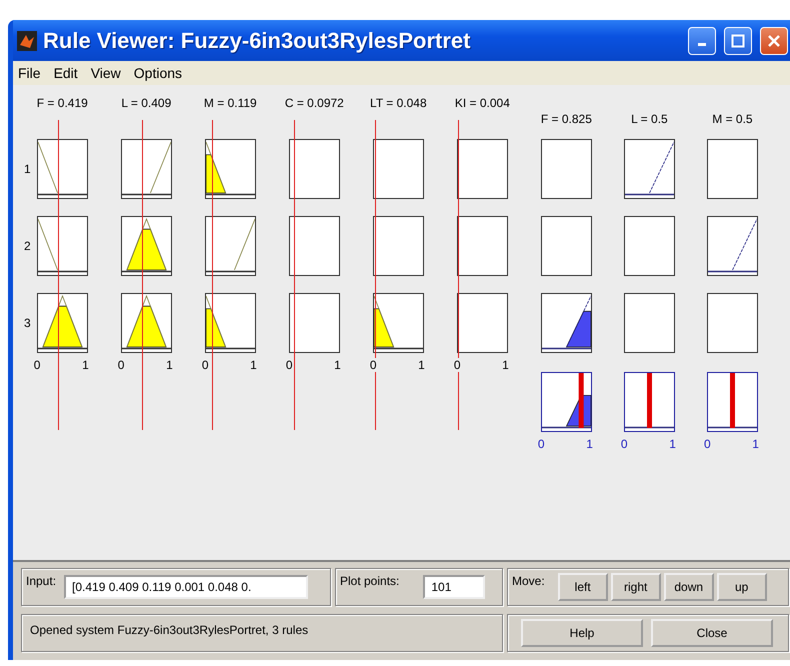 The width and height of the screenshot is (790, 666). What do you see at coordinates (257, 41) in the screenshot?
I see `window-title: Rule Viewer: Fuzzy-6in3out3RylesPortret` at bounding box center [257, 41].